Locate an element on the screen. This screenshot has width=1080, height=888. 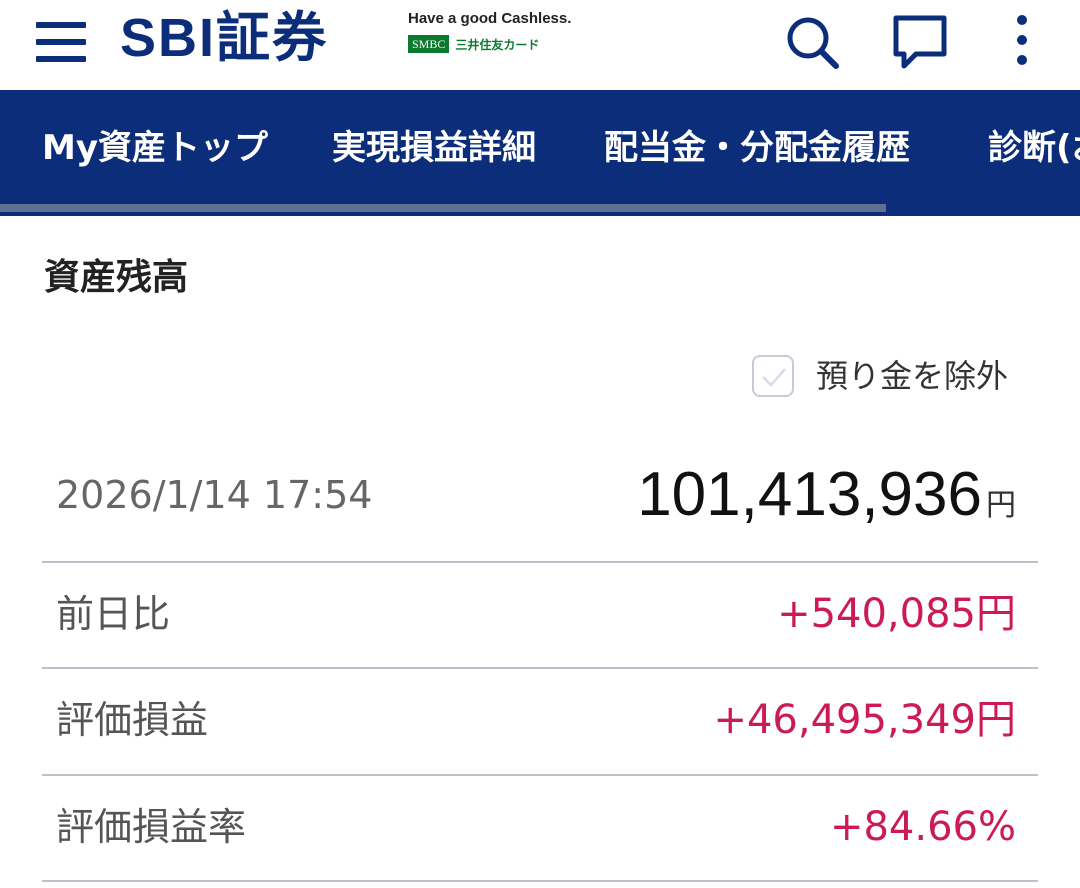
day-change-value: +540,085円 is located at coordinates (896, 614).